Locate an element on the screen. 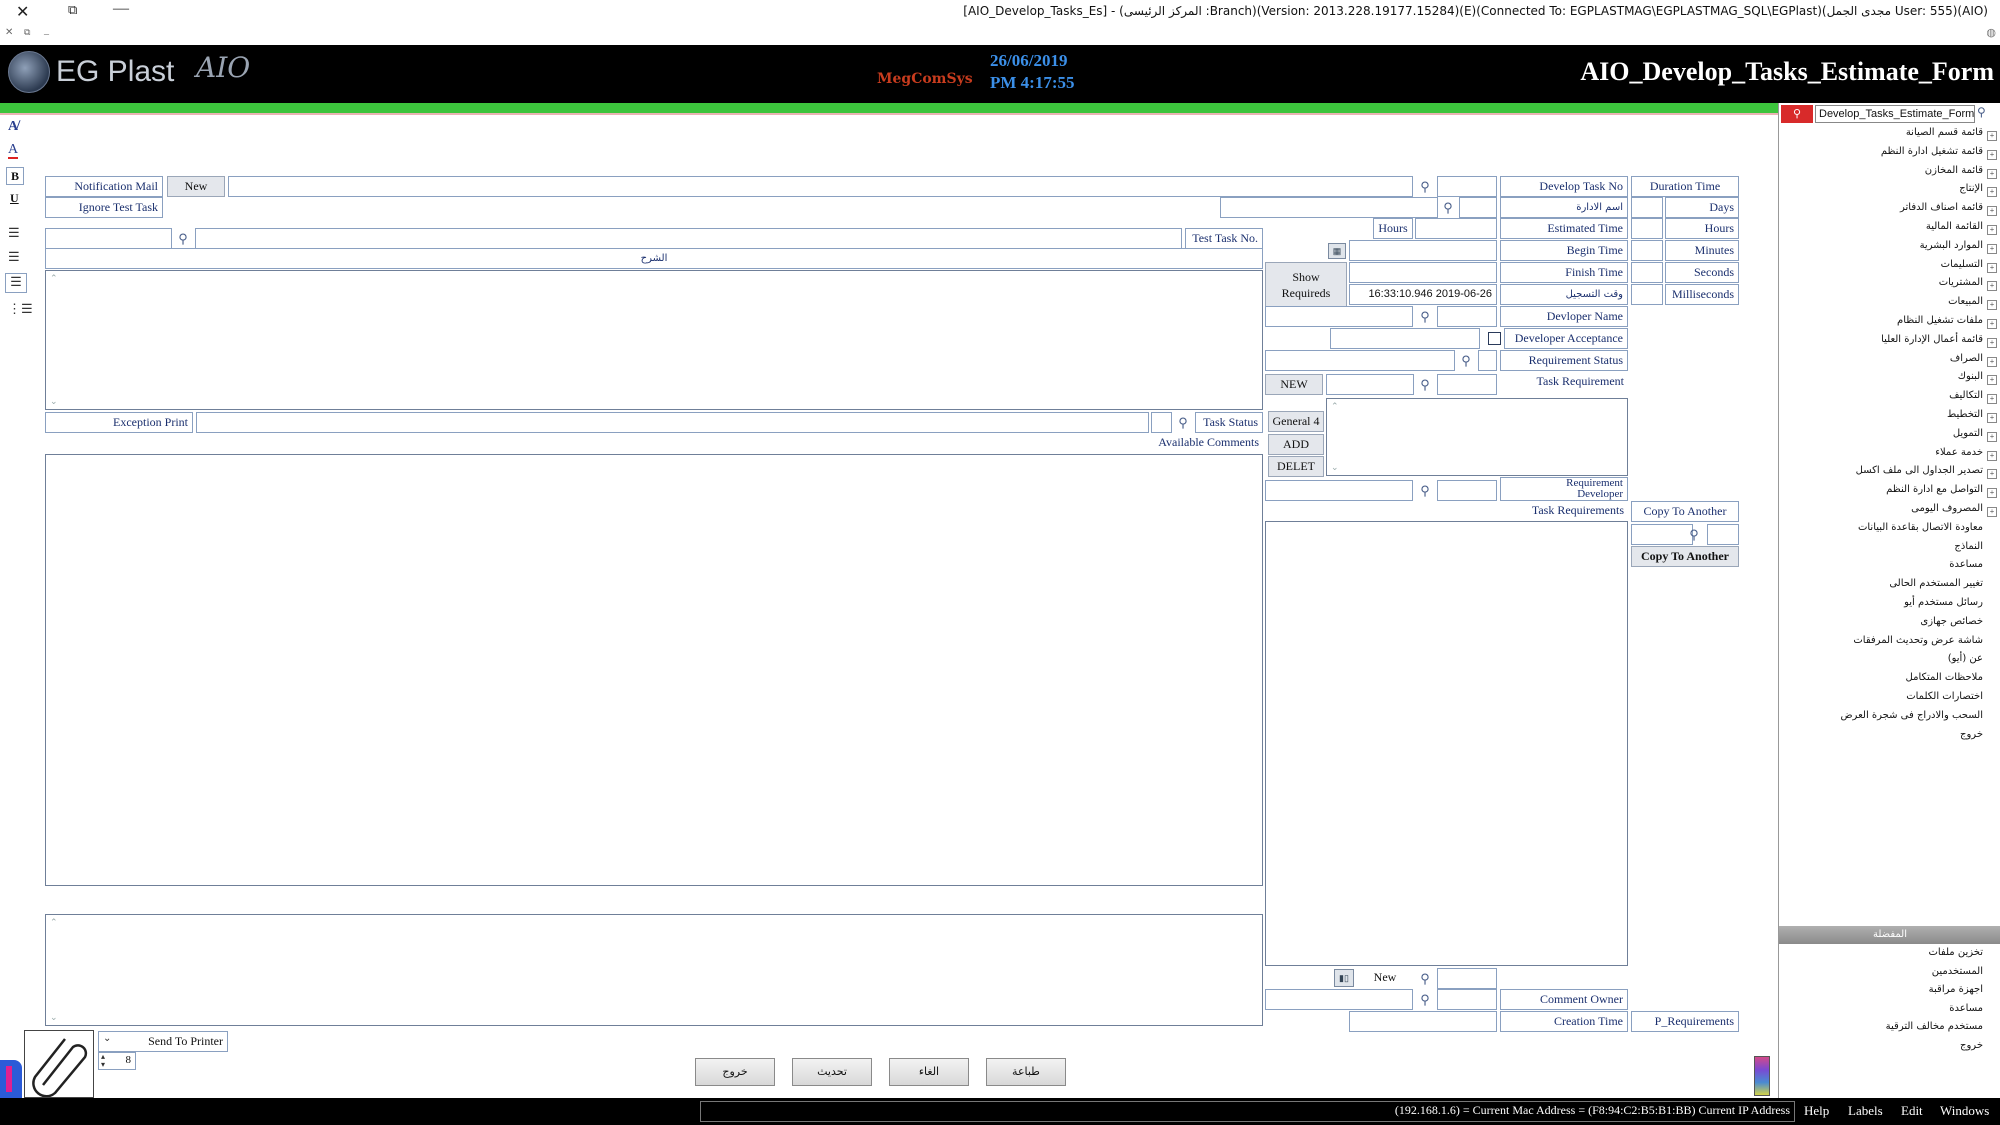  sidebar-search-icon: ⚲ is located at coordinates (1981, 112).